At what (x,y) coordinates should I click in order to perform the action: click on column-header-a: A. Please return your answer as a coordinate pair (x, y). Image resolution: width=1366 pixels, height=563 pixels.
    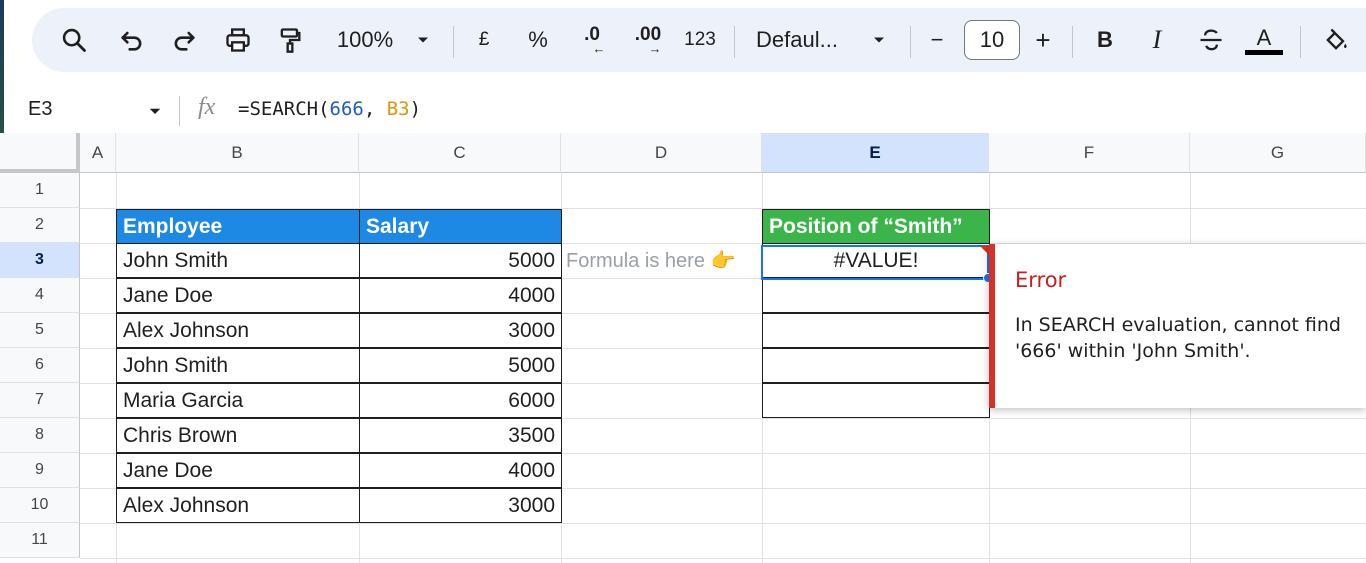
    Looking at the image, I should click on (98, 153).